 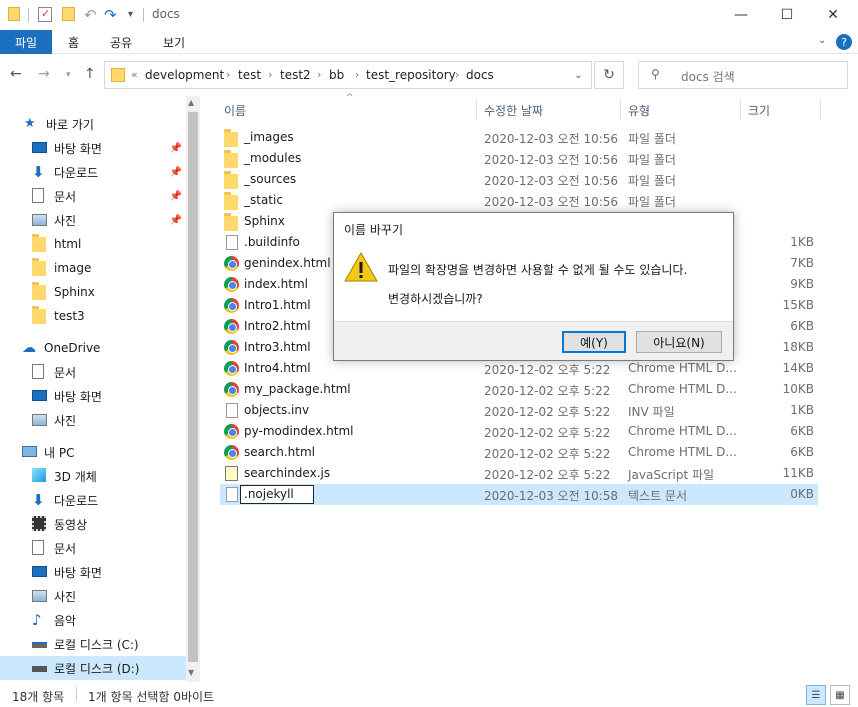 What do you see at coordinates (480, 75) in the screenshot?
I see `breadcrumb-docs: docs` at bounding box center [480, 75].